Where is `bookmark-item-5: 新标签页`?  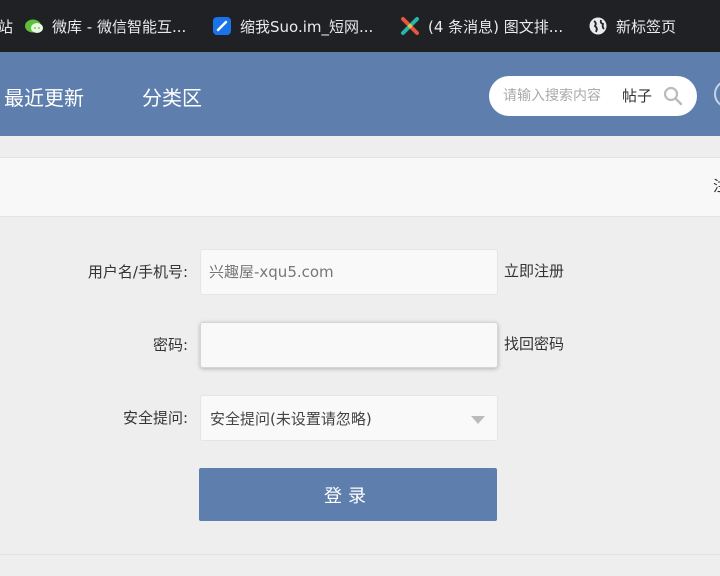
bookmark-item-5: 新标签页 is located at coordinates (632, 26).